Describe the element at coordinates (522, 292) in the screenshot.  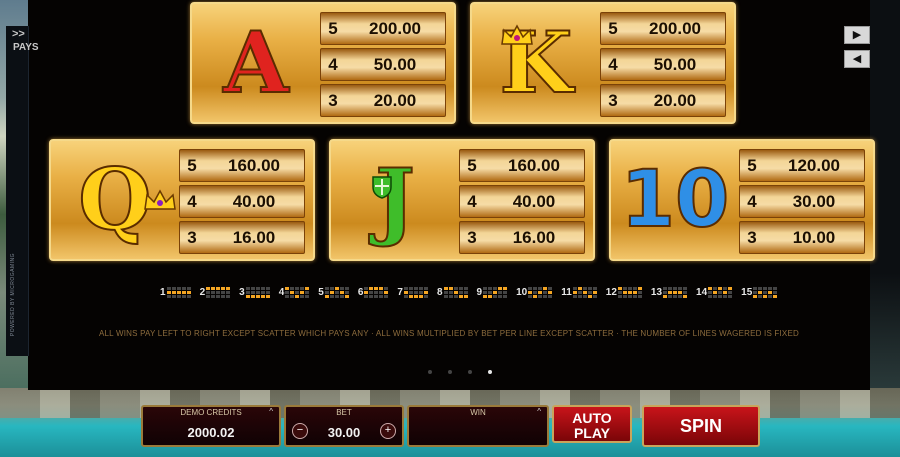
I see `payline-number: 10` at that location.